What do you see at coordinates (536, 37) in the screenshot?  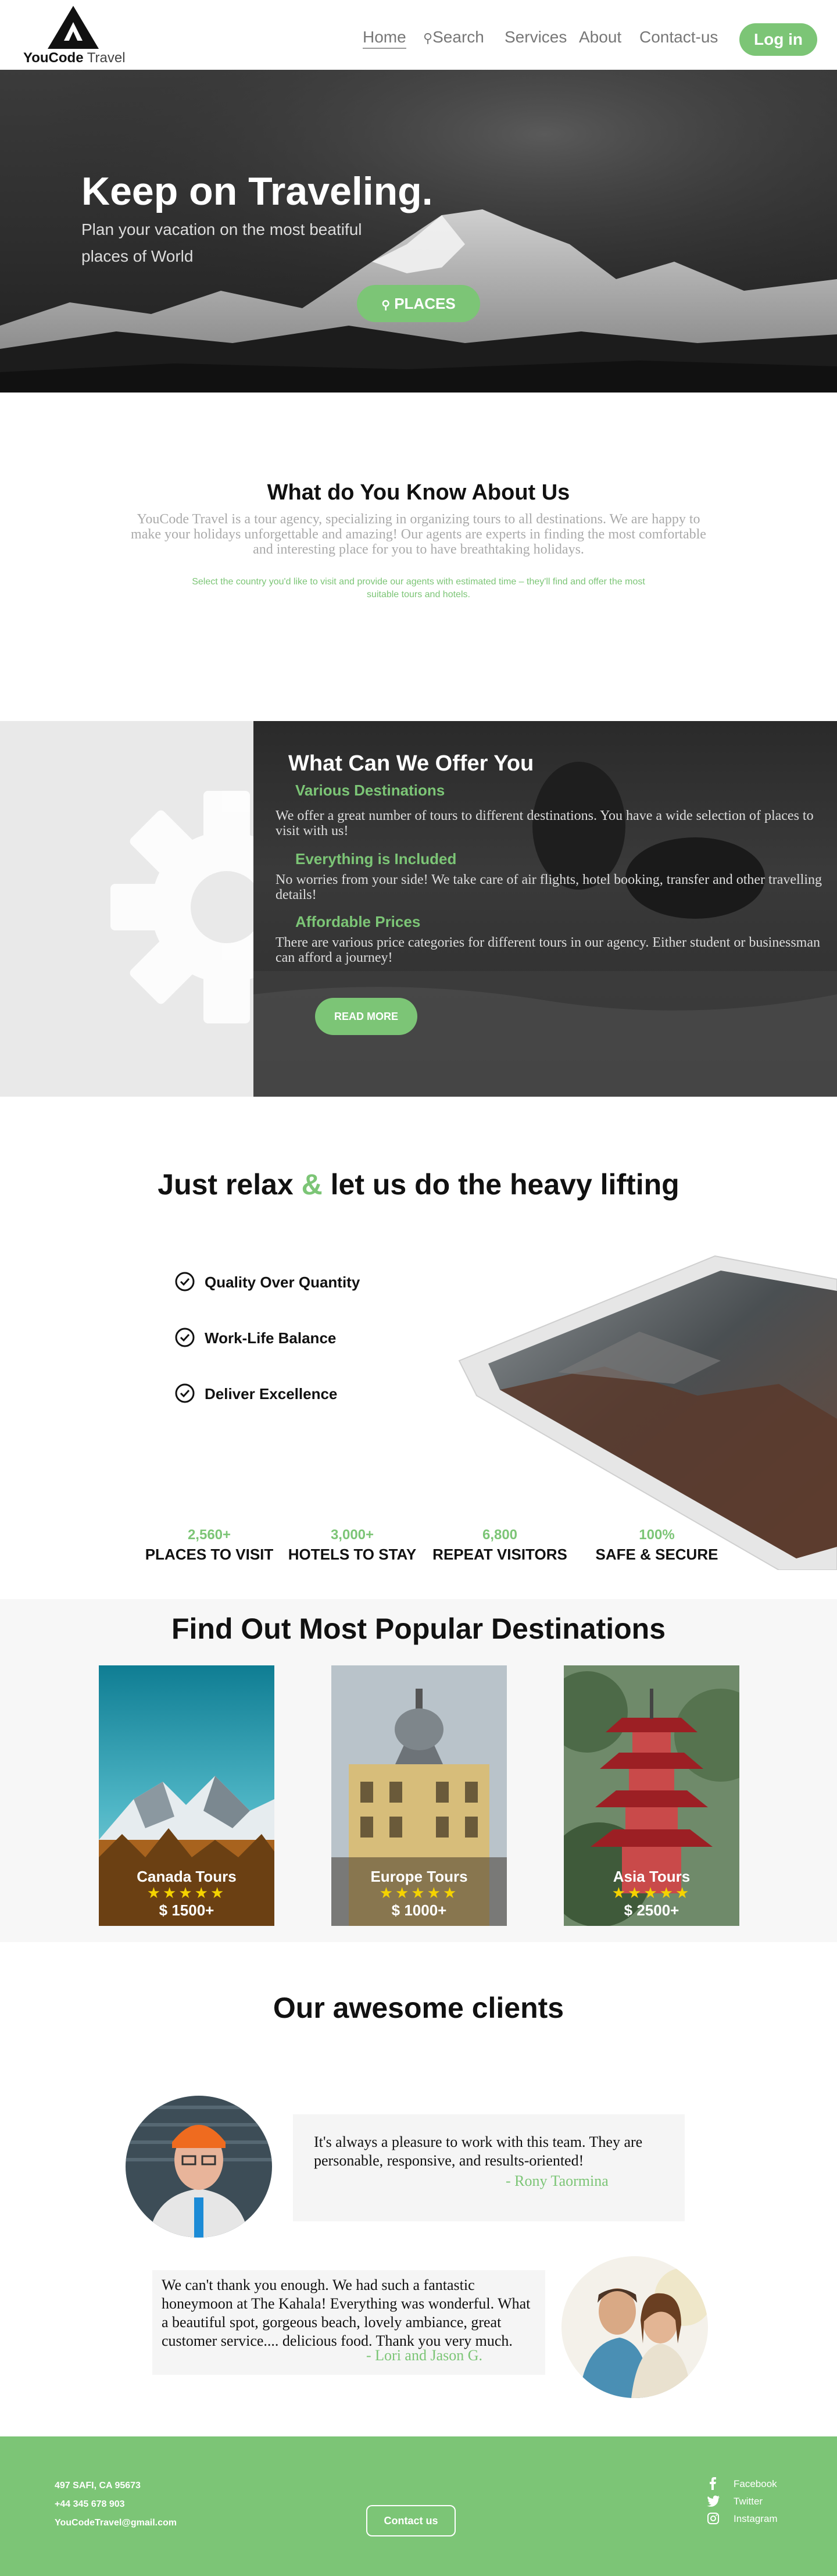 I see `nav-services-link: Services` at bounding box center [536, 37].